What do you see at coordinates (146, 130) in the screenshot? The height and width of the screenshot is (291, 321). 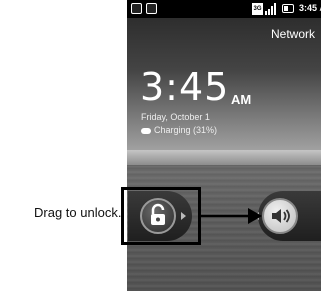 I see `charging-icon` at bounding box center [146, 130].